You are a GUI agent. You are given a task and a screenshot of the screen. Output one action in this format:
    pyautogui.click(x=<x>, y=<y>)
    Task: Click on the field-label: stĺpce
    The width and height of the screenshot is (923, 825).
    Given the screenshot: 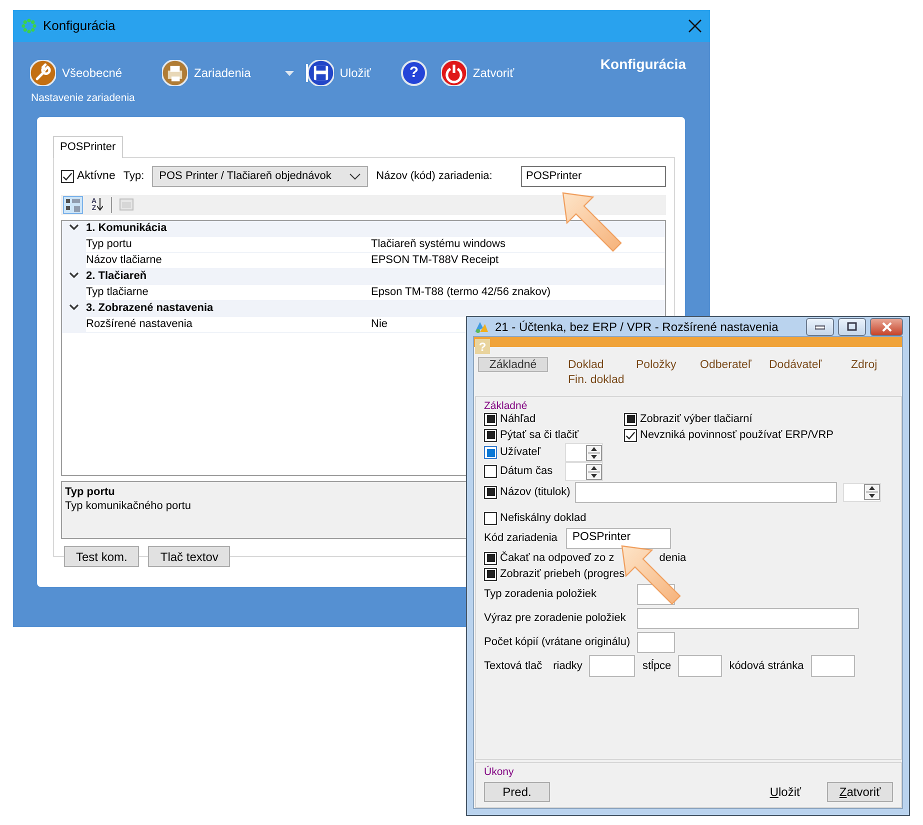 What is the action you would take?
    pyautogui.click(x=657, y=666)
    